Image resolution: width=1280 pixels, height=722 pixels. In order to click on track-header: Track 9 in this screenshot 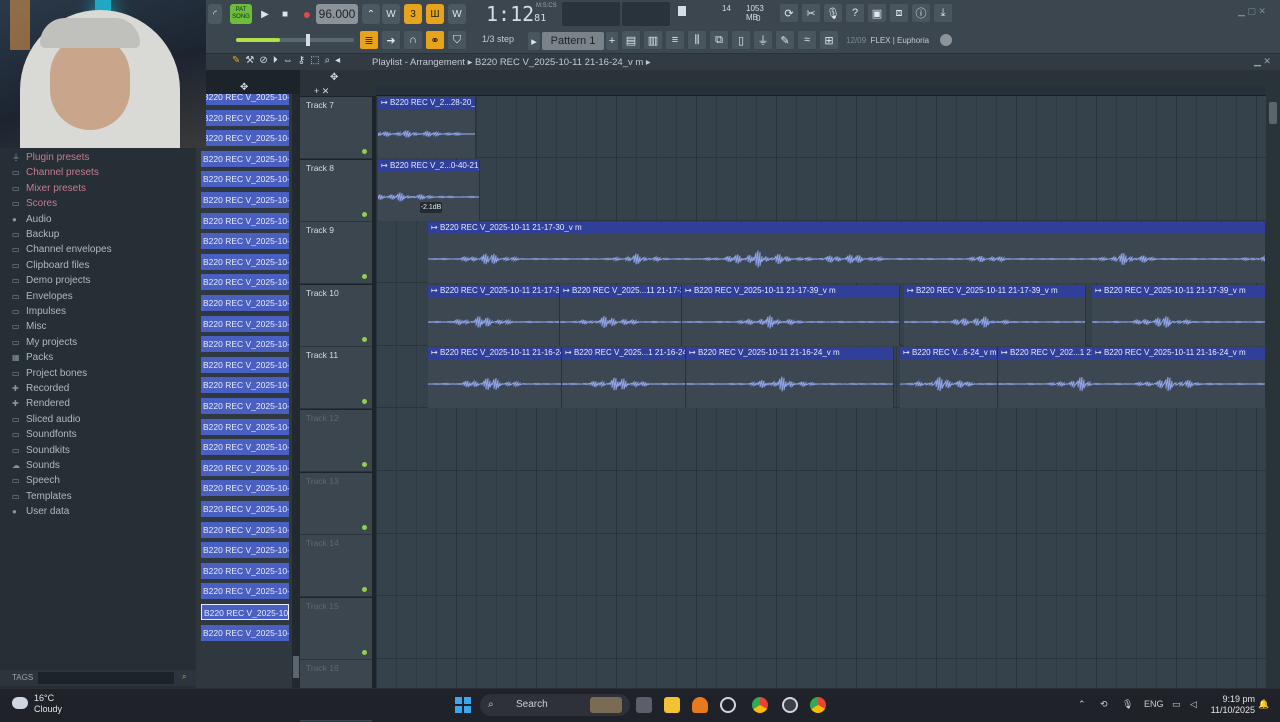, I will do `click(336, 253)`.